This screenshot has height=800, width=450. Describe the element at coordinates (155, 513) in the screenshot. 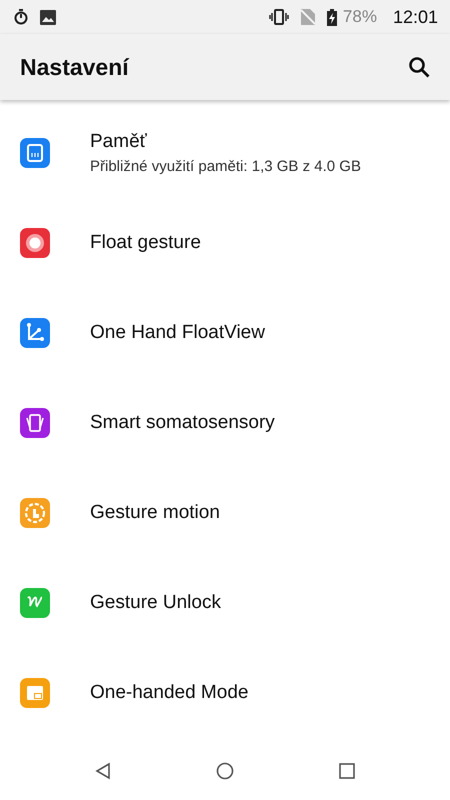

I see `item-title: Gesture motion` at that location.